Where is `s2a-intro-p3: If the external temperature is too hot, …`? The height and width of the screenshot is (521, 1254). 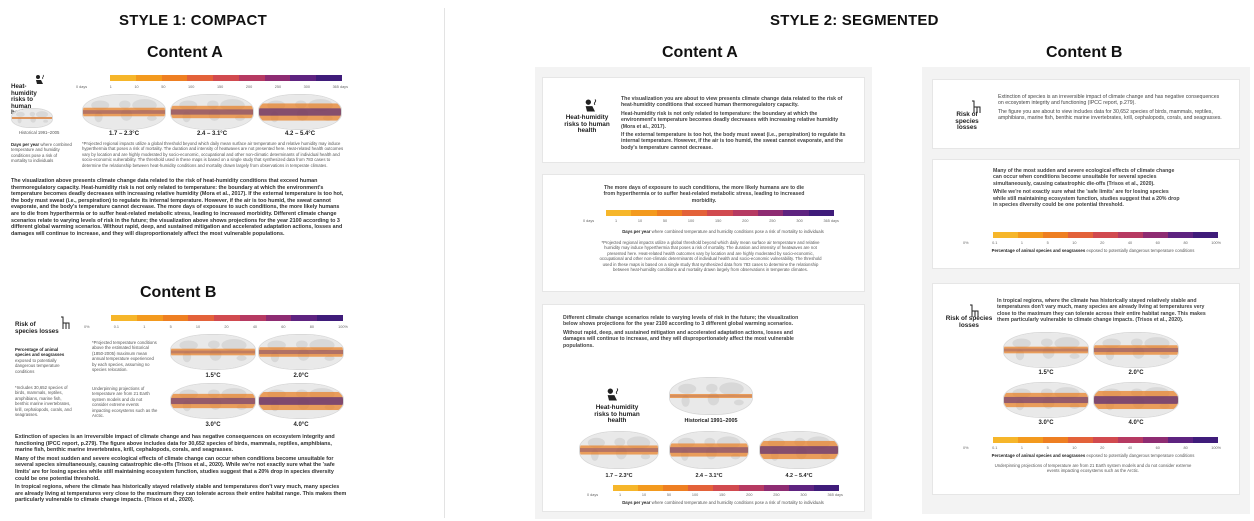
s2a-intro-p3: If the external temperature is too hot, … is located at coordinates (733, 141).